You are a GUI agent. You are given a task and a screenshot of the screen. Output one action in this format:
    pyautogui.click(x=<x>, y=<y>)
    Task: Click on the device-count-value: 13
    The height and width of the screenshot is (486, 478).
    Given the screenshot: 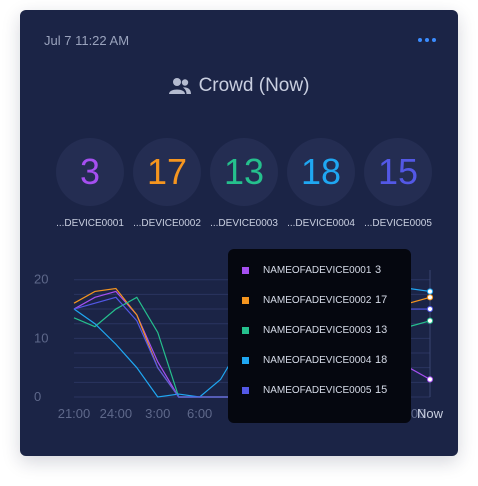 What is the action you would take?
    pyautogui.click(x=244, y=172)
    